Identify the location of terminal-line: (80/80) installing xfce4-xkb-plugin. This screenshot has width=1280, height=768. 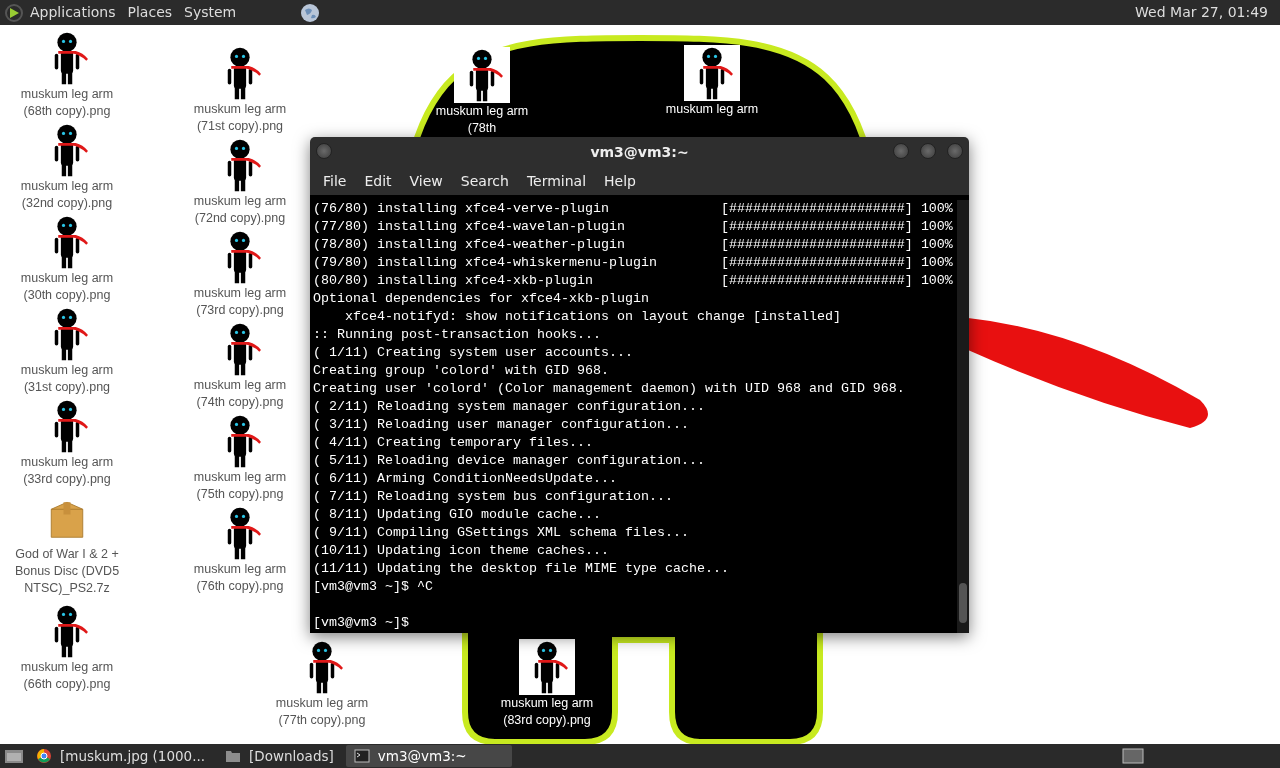
(453, 281).